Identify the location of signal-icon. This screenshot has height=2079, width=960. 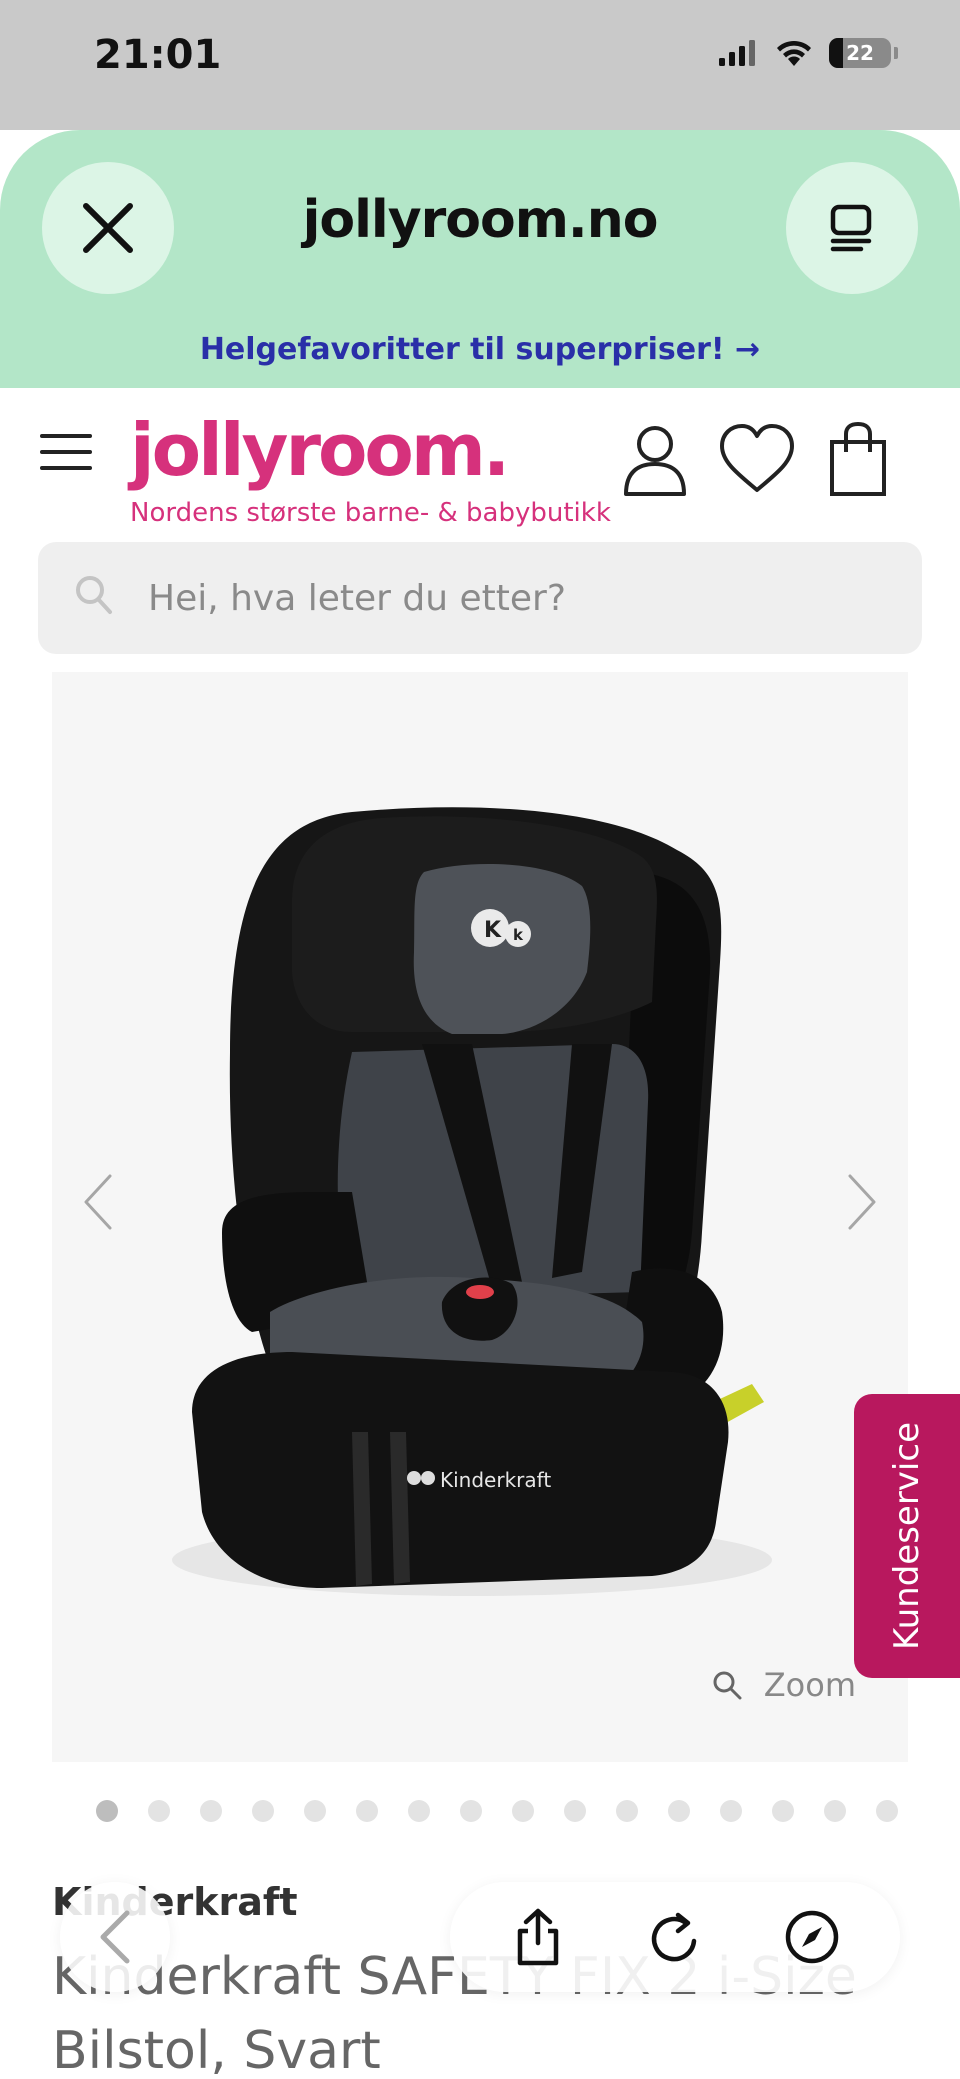
(737, 53).